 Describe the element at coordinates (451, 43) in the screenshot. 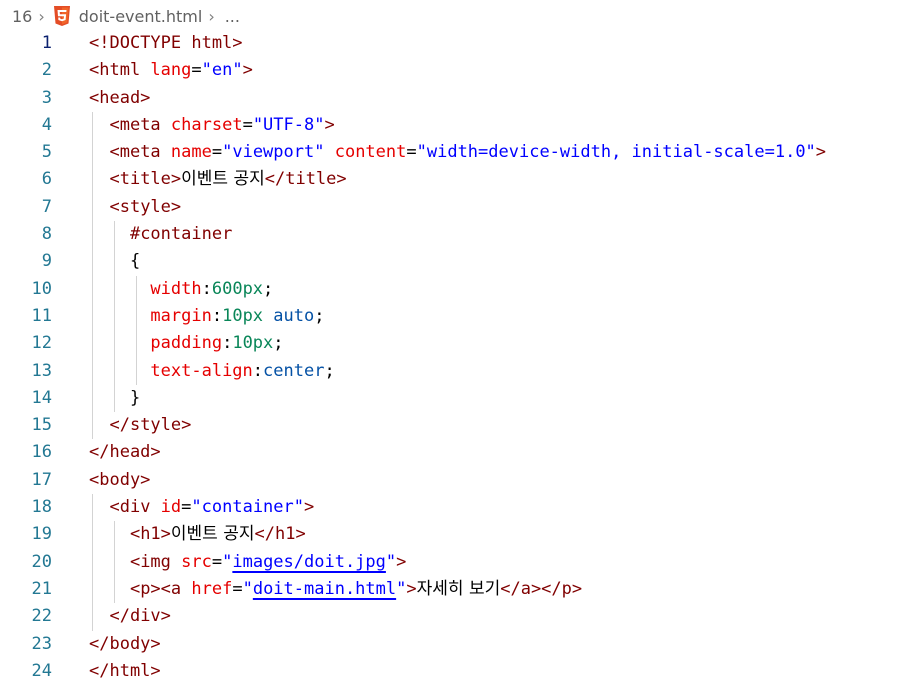

I see `code-line: 1 <!DOCTYPE html>` at that location.